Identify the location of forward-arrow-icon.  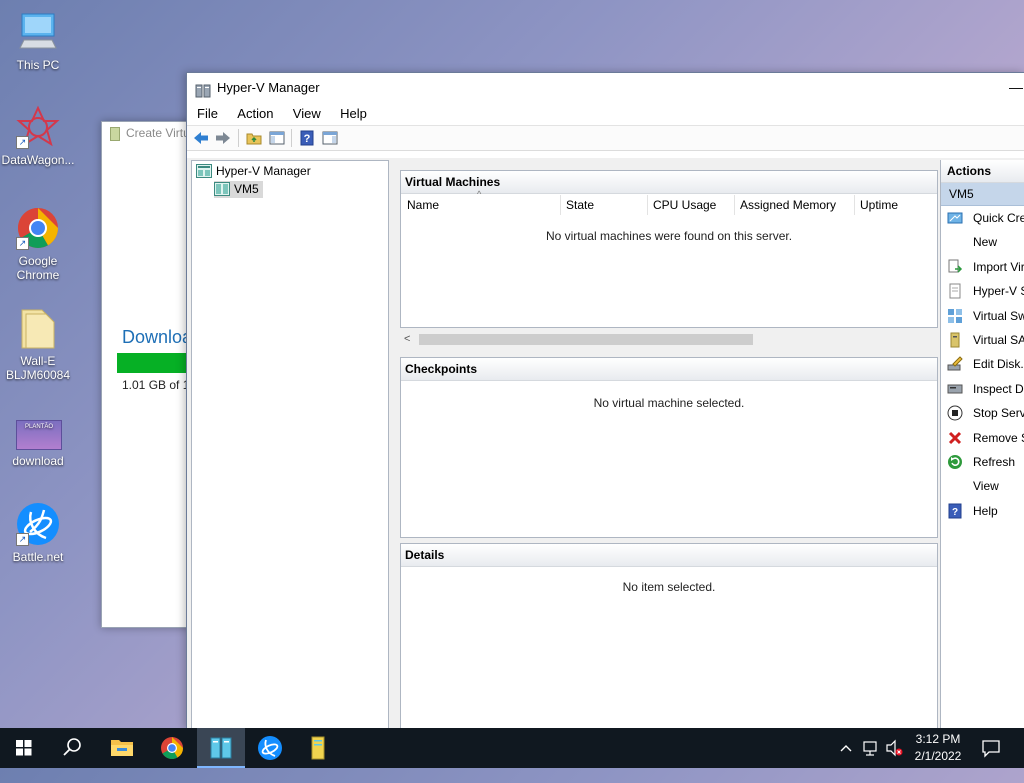
(223, 138).